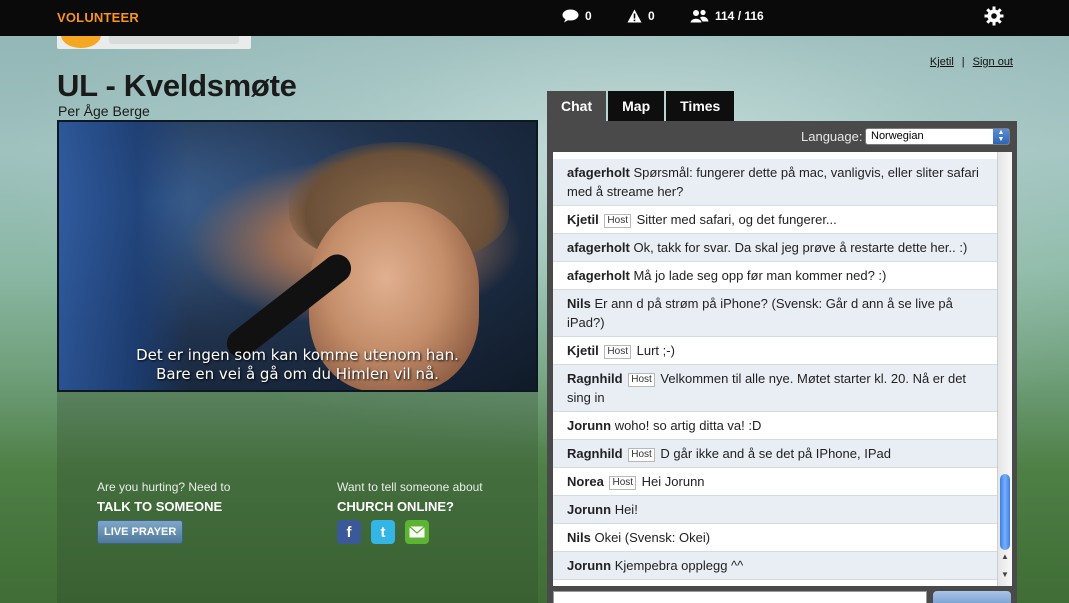  What do you see at coordinates (534, 18) in the screenshot?
I see `top-bar: VOLUNTEER 0 0 114 / 116` at bounding box center [534, 18].